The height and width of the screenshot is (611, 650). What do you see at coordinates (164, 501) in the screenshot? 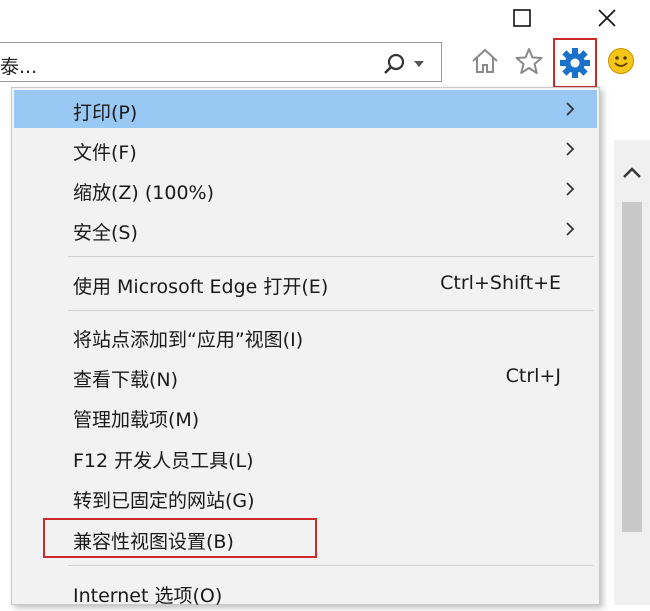
I see `menu-item-label: 转到已固定的网站(G)` at bounding box center [164, 501].